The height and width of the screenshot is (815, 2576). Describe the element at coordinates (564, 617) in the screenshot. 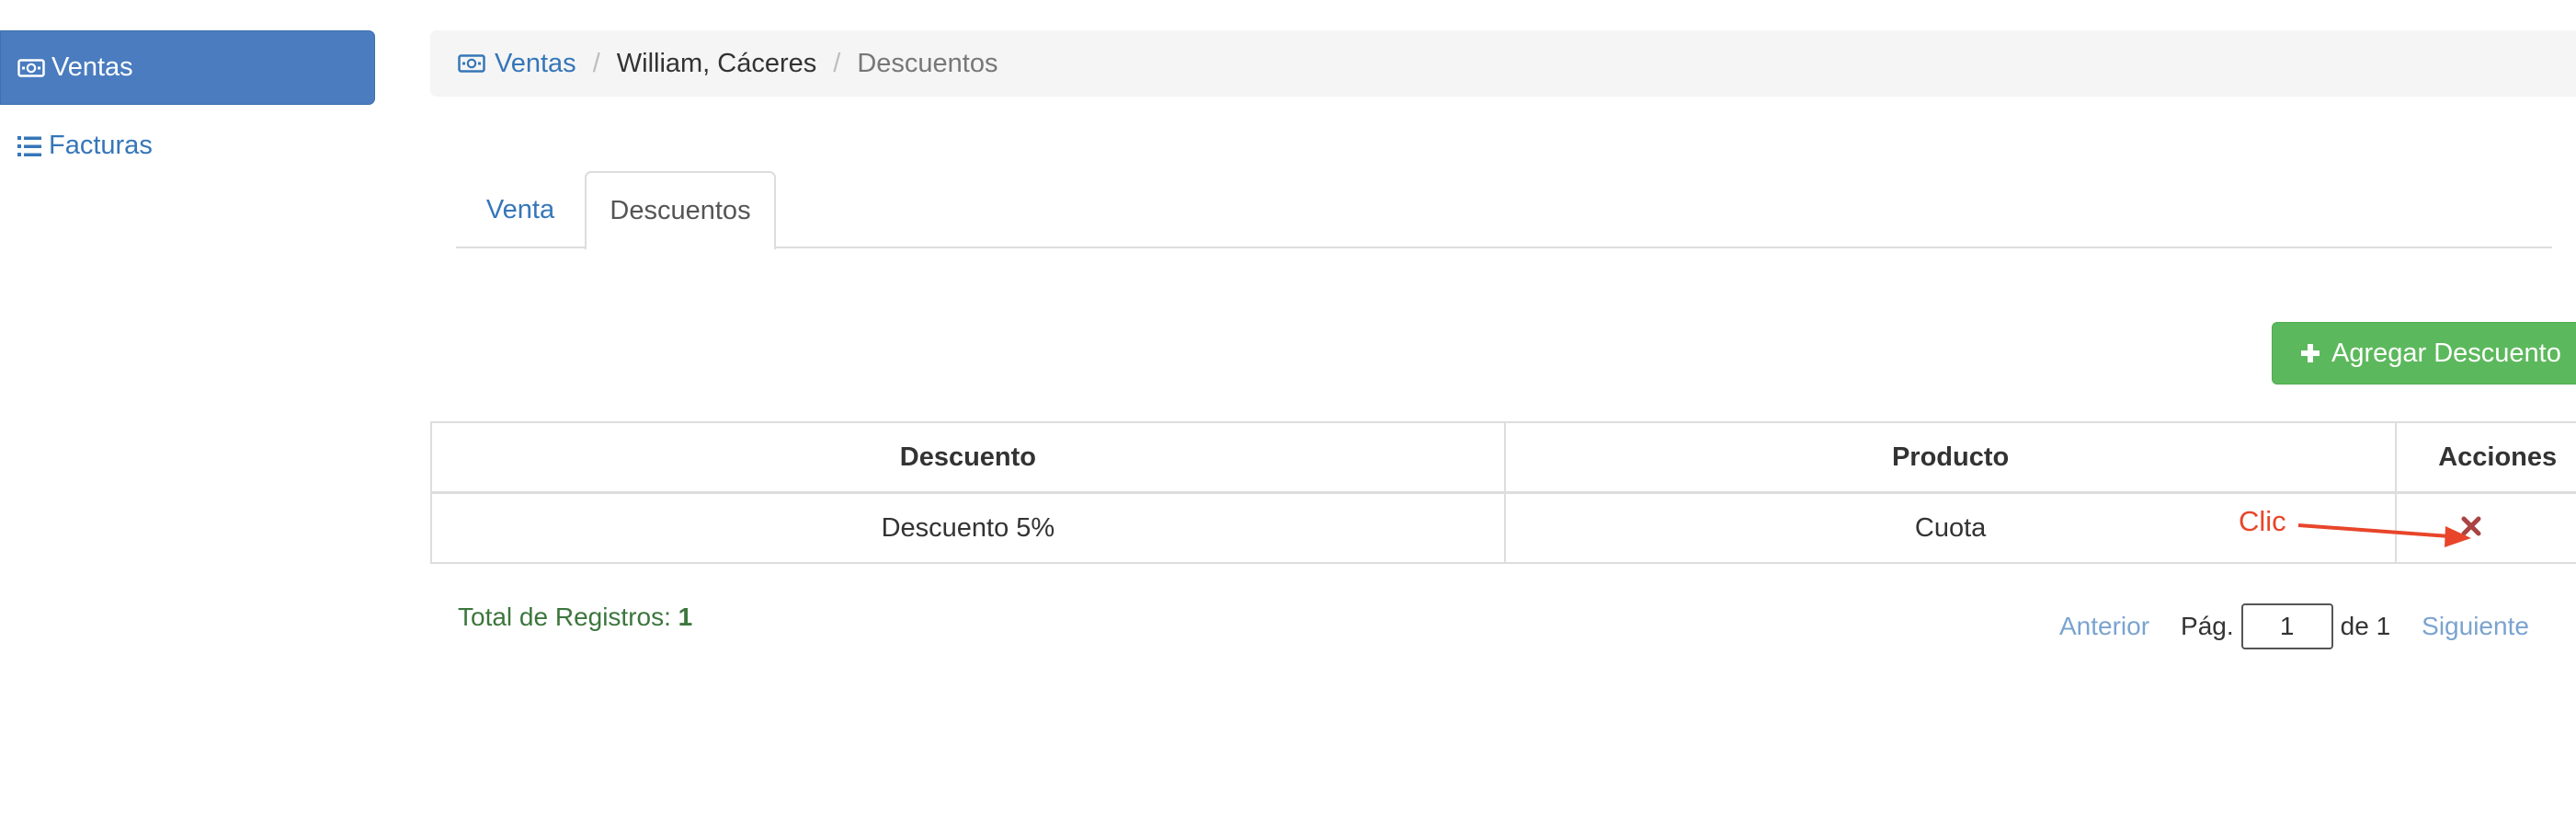

I see `total-label: Total de Registros:` at that location.